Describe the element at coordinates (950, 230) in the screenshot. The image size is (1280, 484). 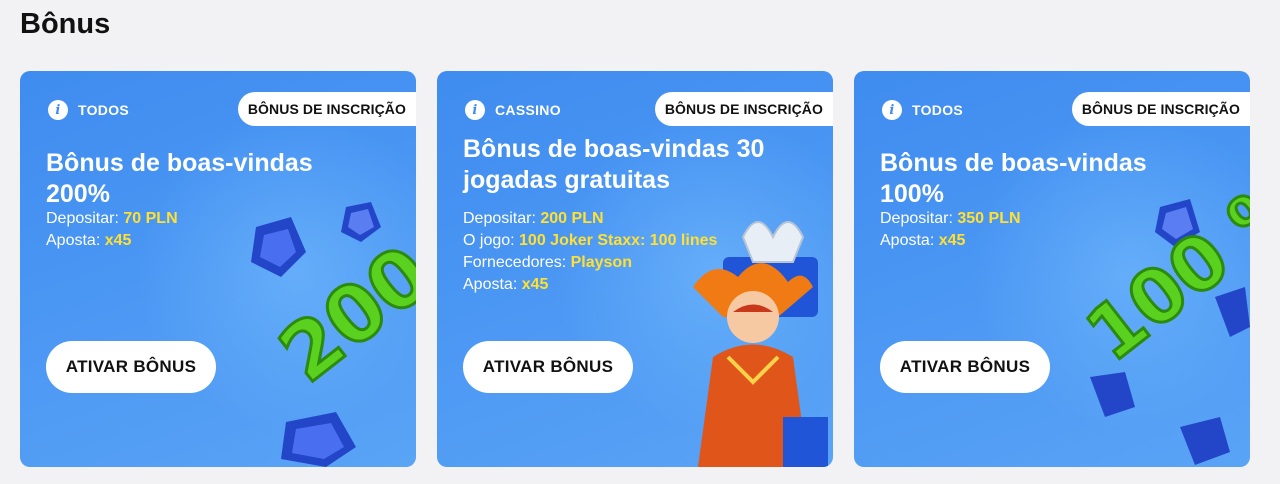
I see `bonus-details: Depositar: 350 PLN Aposta: x45` at that location.